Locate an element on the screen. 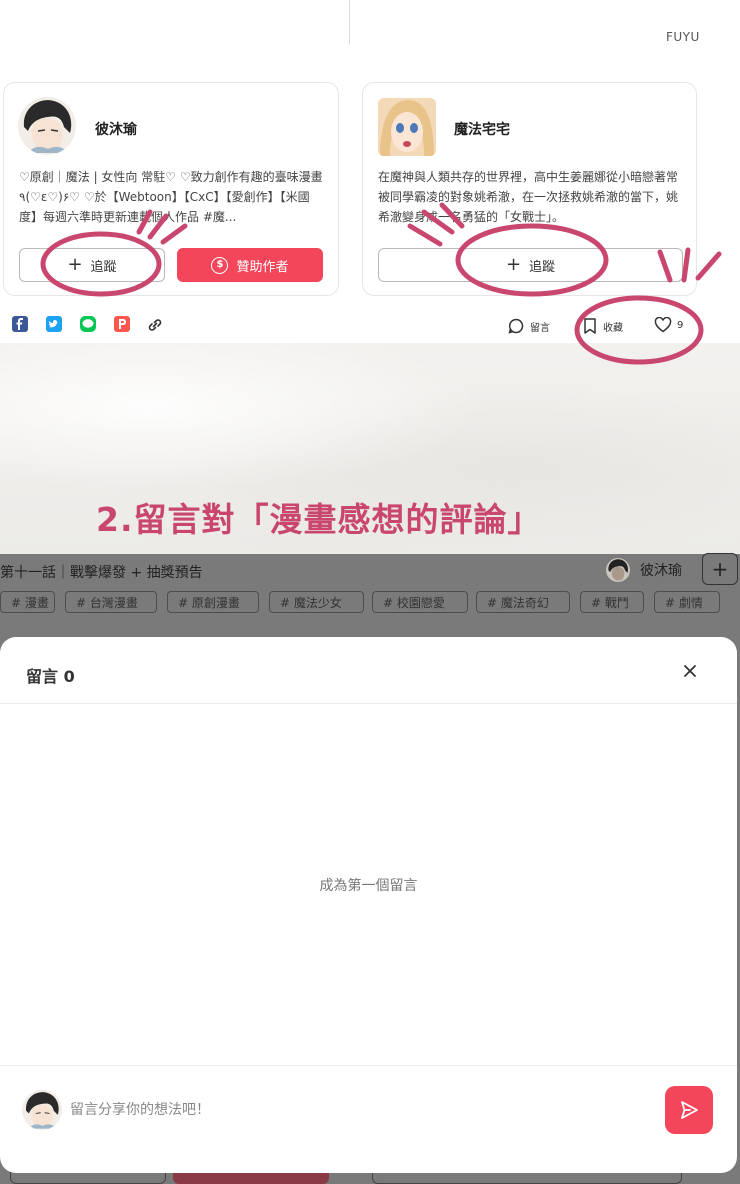  comment-action: 留言 is located at coordinates (528, 326).